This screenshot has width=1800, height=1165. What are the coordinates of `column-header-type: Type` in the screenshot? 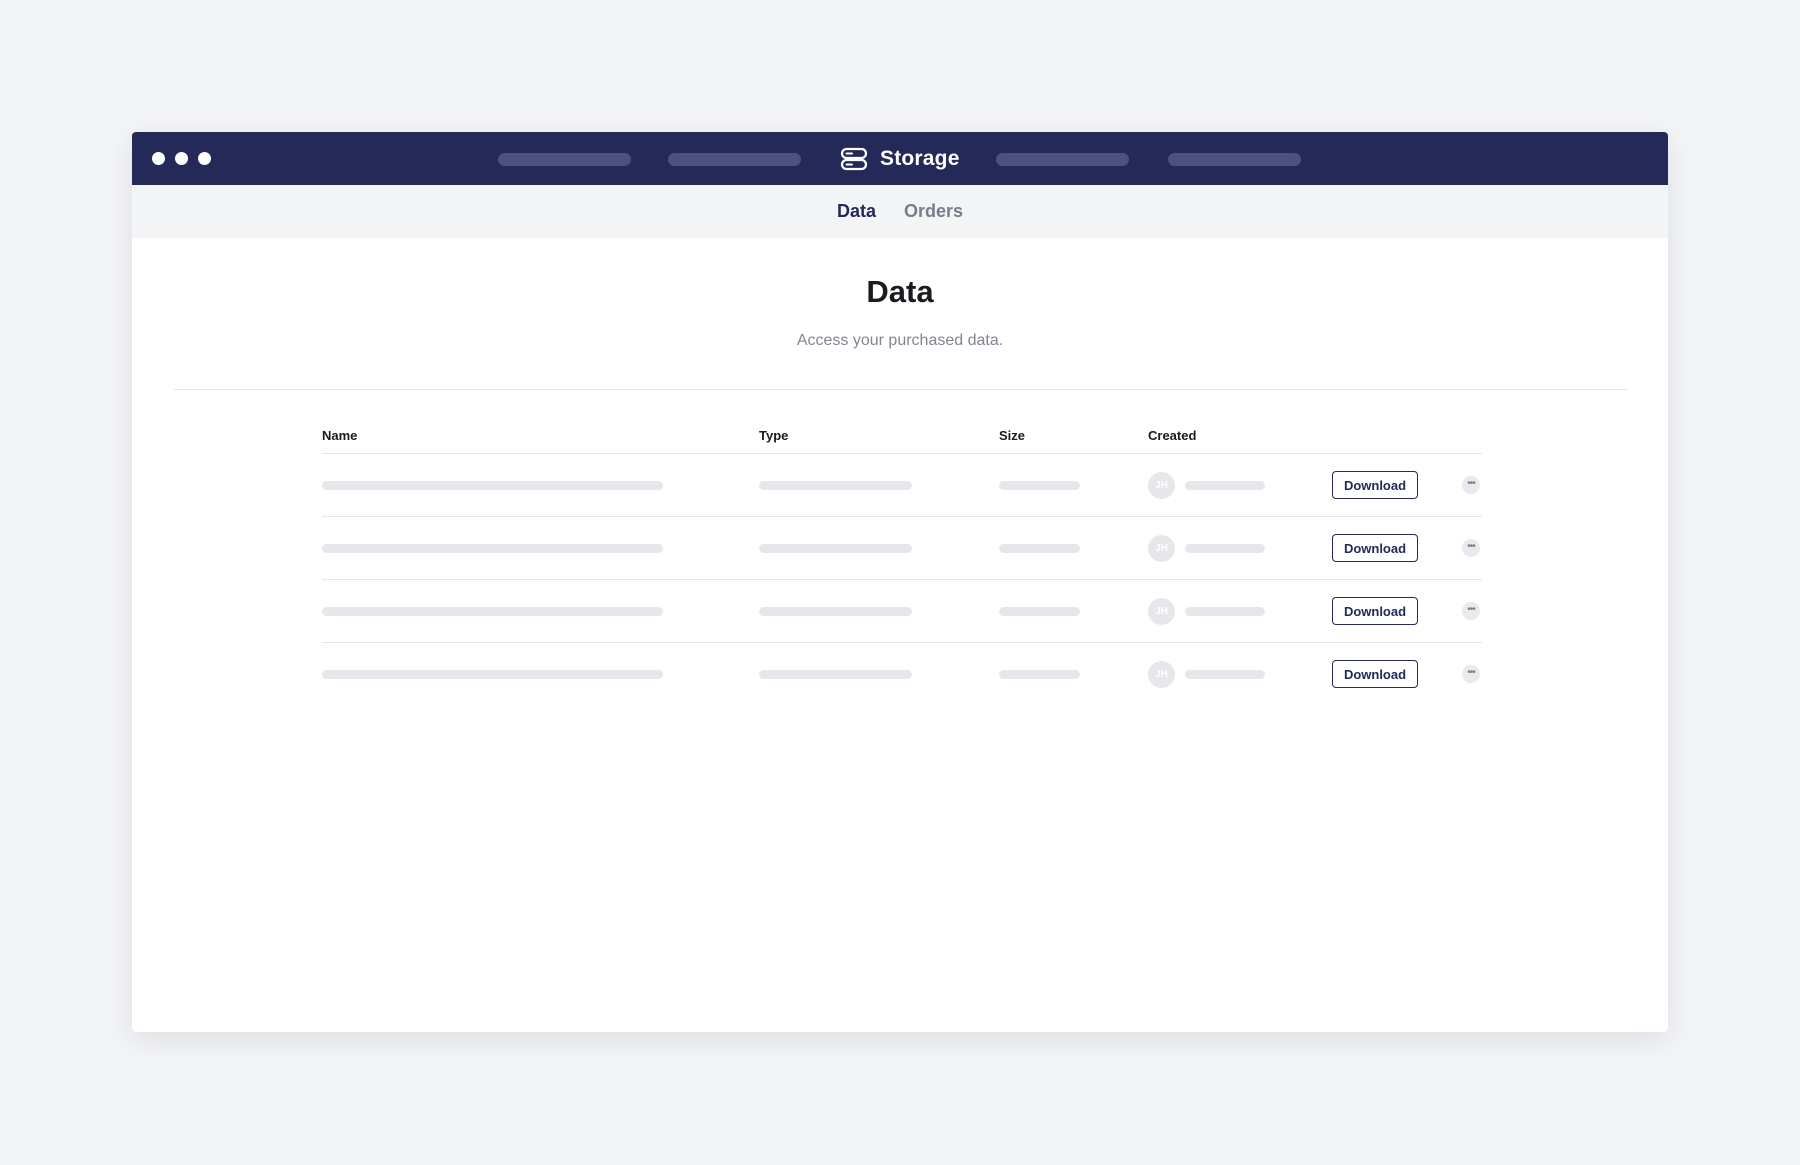 It's located at (773, 435).